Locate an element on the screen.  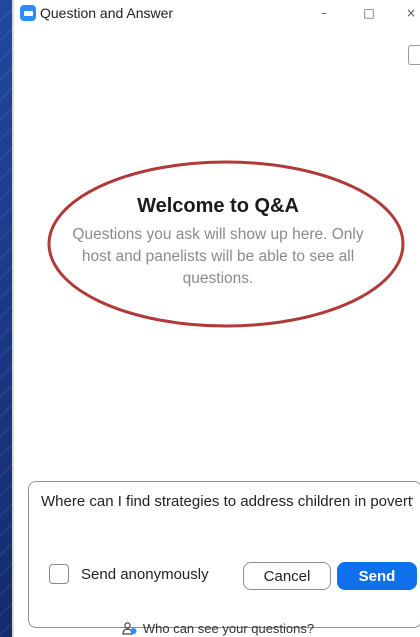
minimize-button: – is located at coordinates (324, 13).